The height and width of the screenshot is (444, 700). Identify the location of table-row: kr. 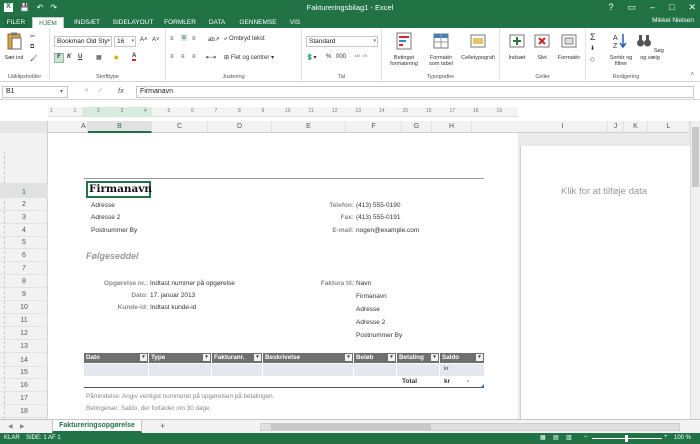
(284, 370).